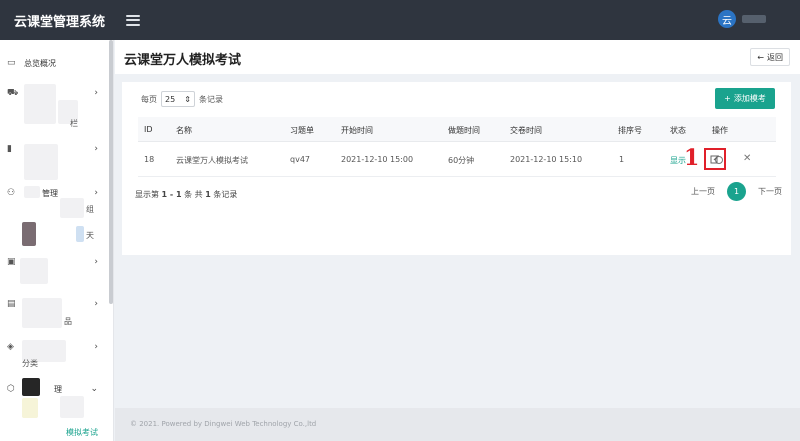 The height and width of the screenshot is (441, 800). What do you see at coordinates (82, 432) in the screenshot?
I see `sidebar-sub-mock-exam: 模拟考试` at bounding box center [82, 432].